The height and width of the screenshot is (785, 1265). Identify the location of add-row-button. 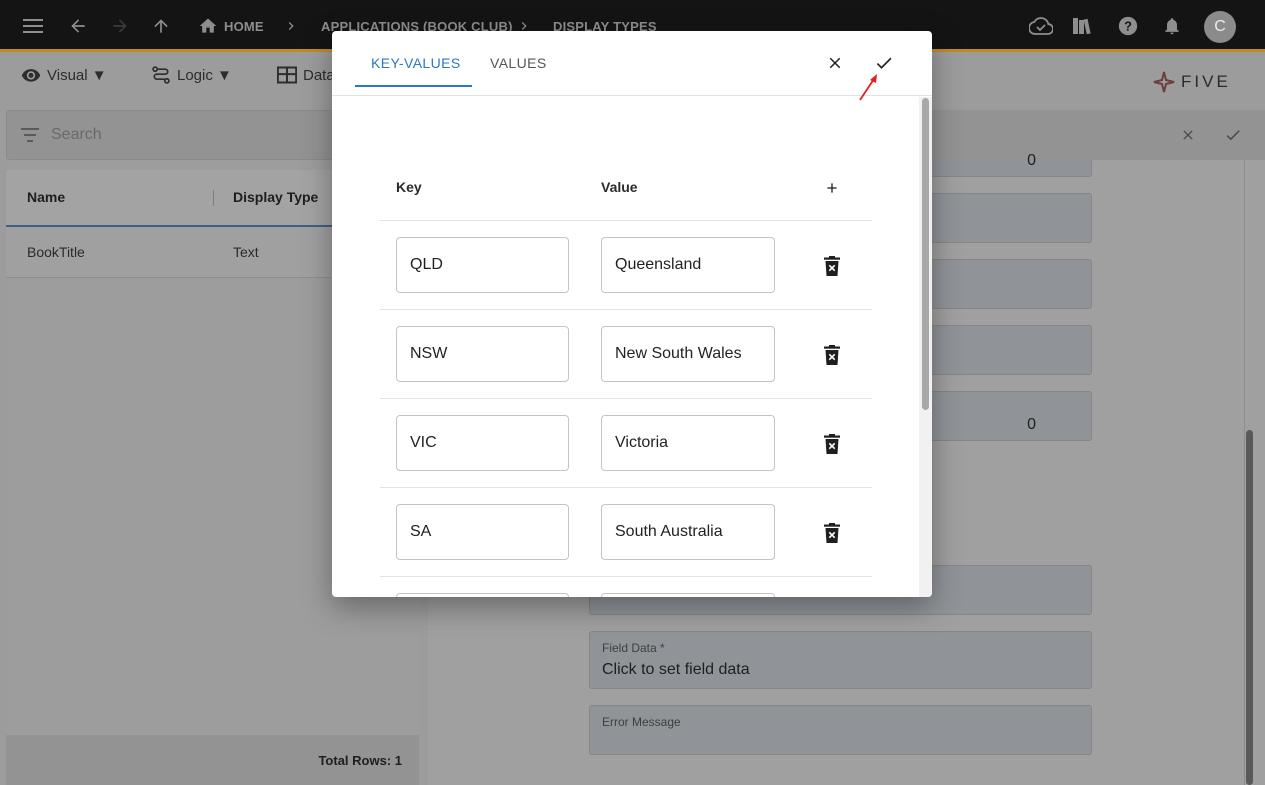
(832, 188).